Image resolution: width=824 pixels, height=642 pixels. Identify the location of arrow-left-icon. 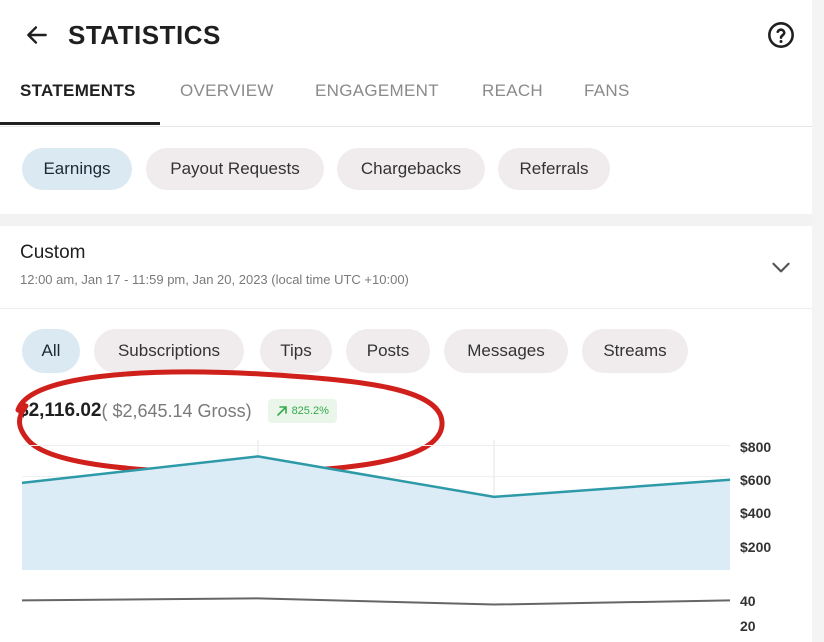
(37, 35).